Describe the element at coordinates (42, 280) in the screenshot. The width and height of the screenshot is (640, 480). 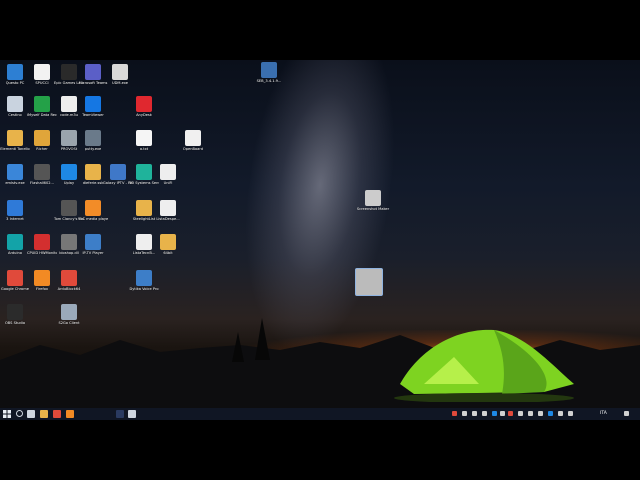
I see `desktop-icon: Firefox` at that location.